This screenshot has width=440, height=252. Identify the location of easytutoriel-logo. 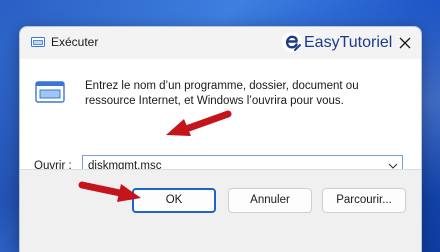
(292, 42).